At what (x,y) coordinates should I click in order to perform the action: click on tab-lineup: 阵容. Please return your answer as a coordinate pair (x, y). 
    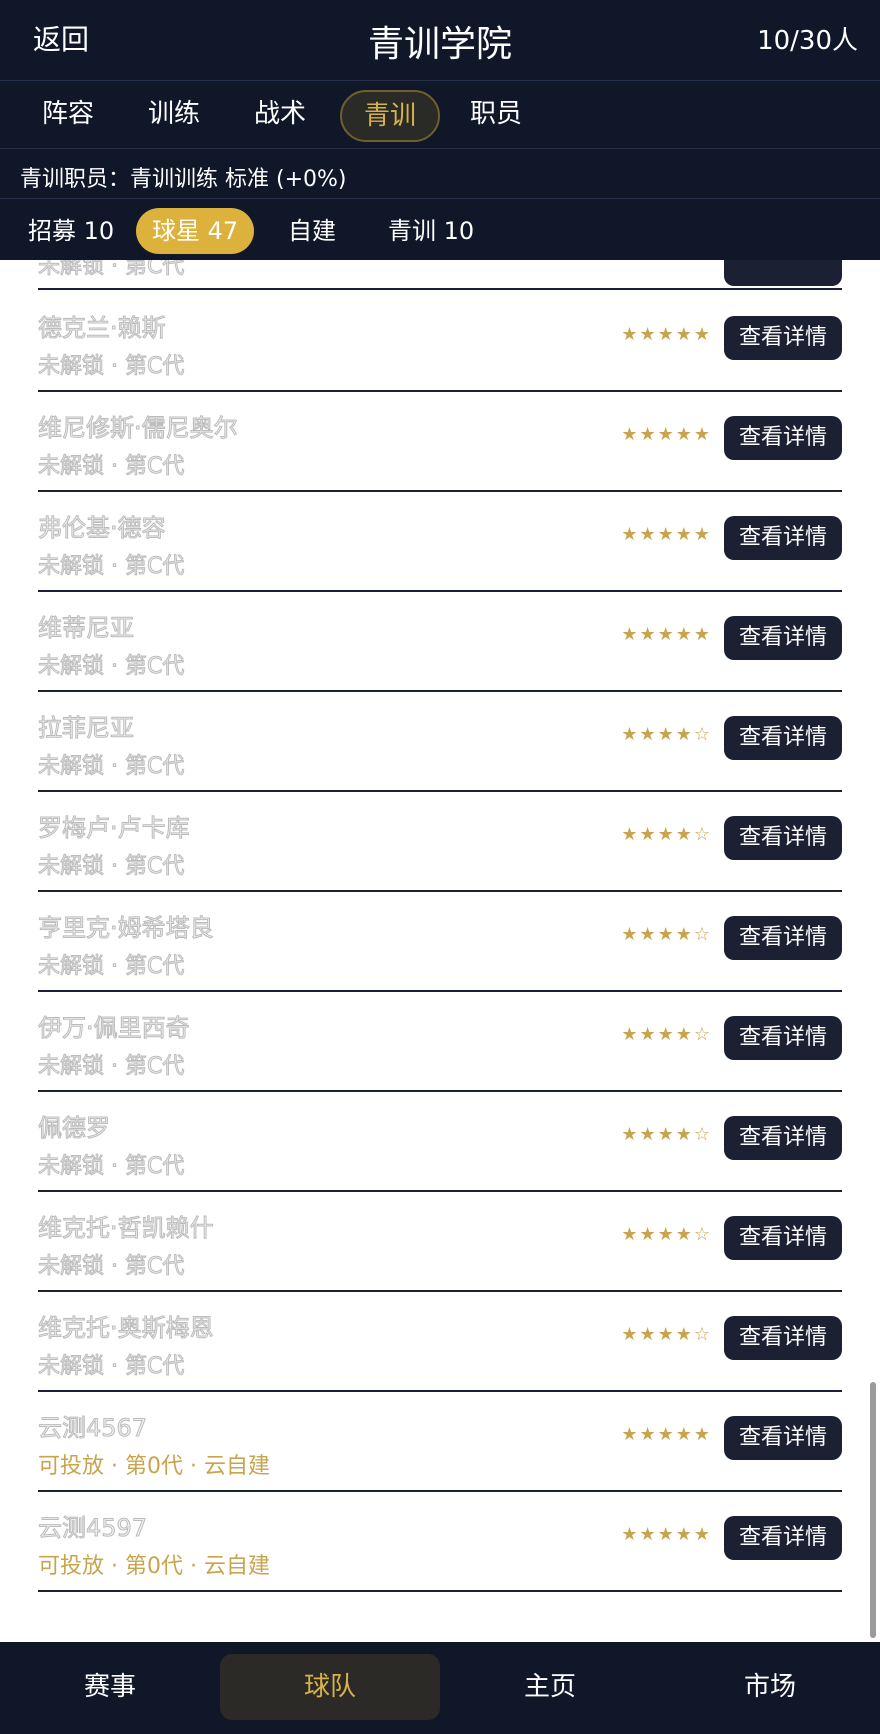
    Looking at the image, I should click on (68, 114).